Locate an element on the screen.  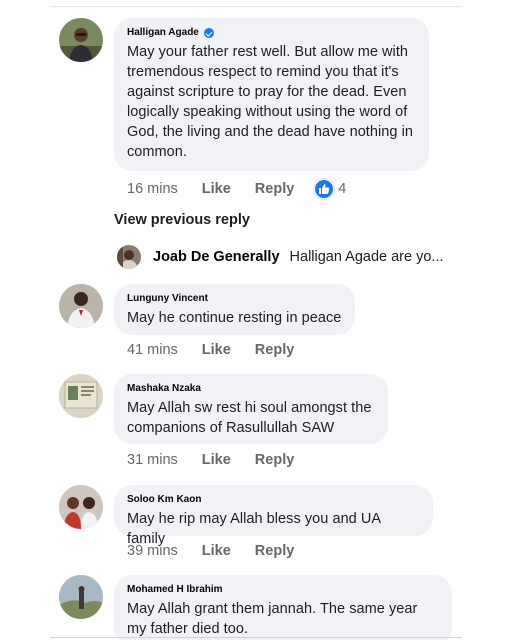
comment-actions: 39 mins Like Reply is located at coordinates (210, 551).